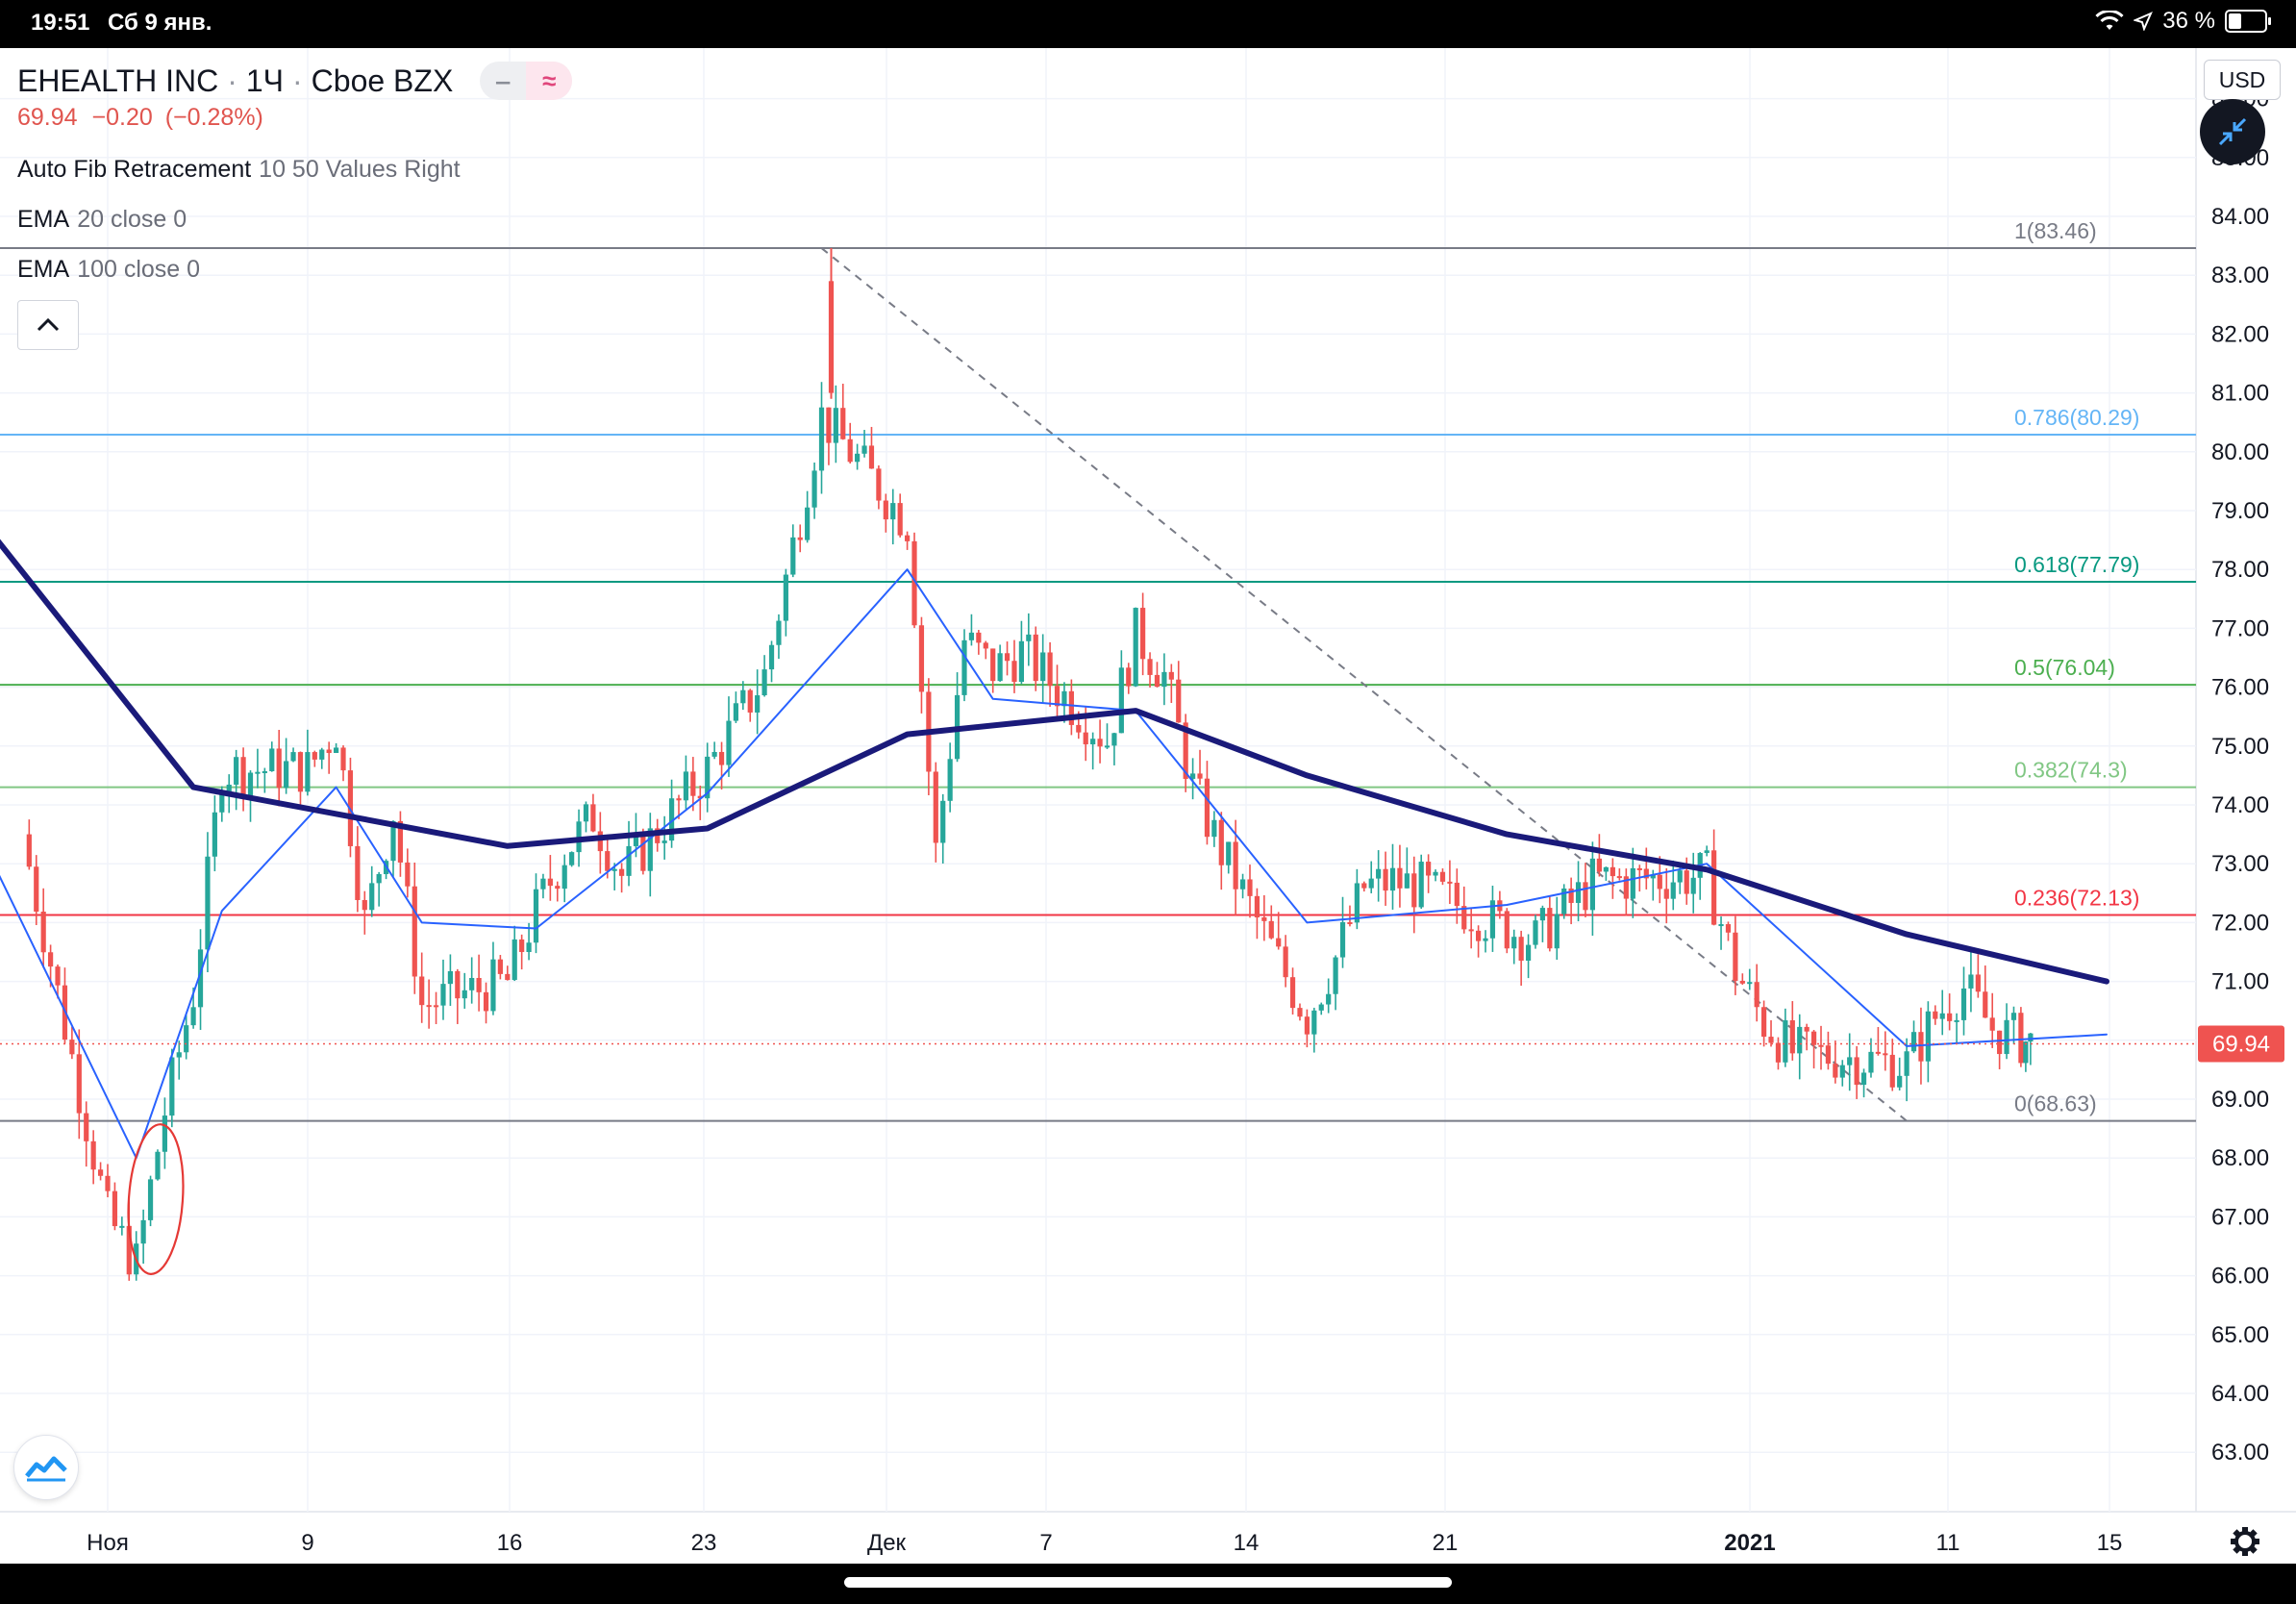  Describe the element at coordinates (2232, 131) in the screenshot. I see `exit-fullscreen-button` at that location.